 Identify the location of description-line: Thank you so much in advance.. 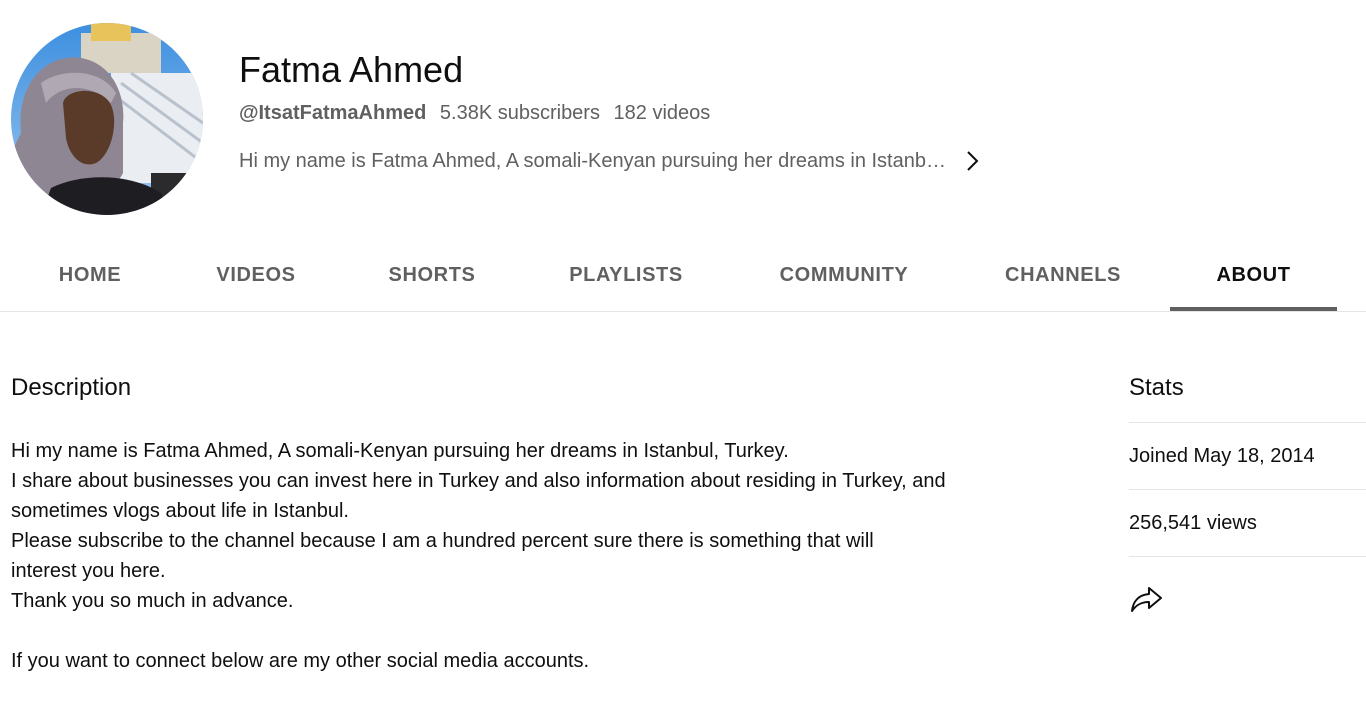
(152, 601).